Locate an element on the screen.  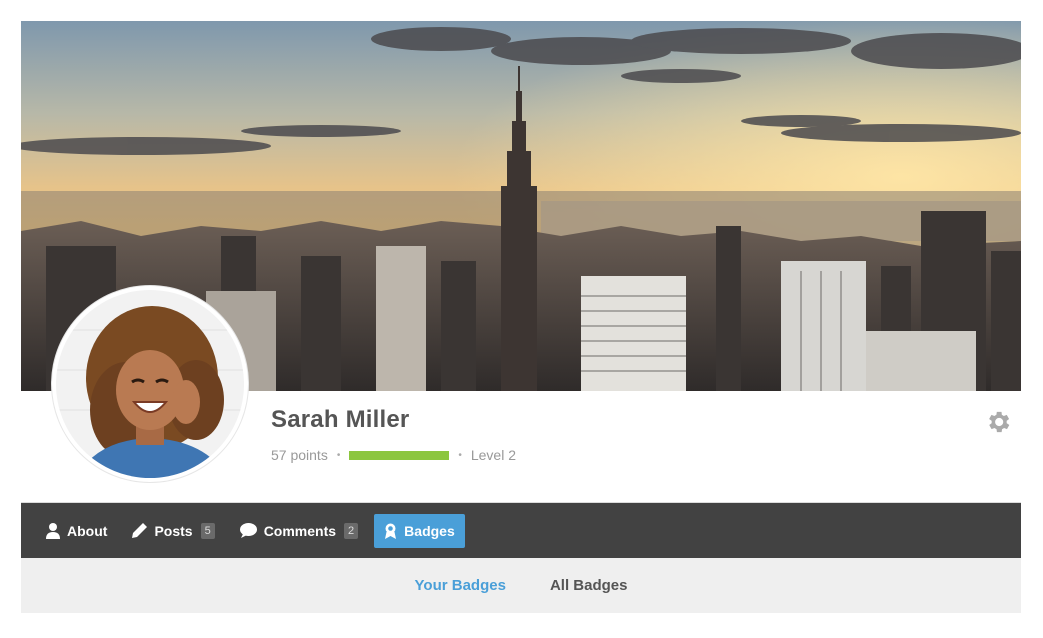
tab-badges: Badges is located at coordinates (419, 530).